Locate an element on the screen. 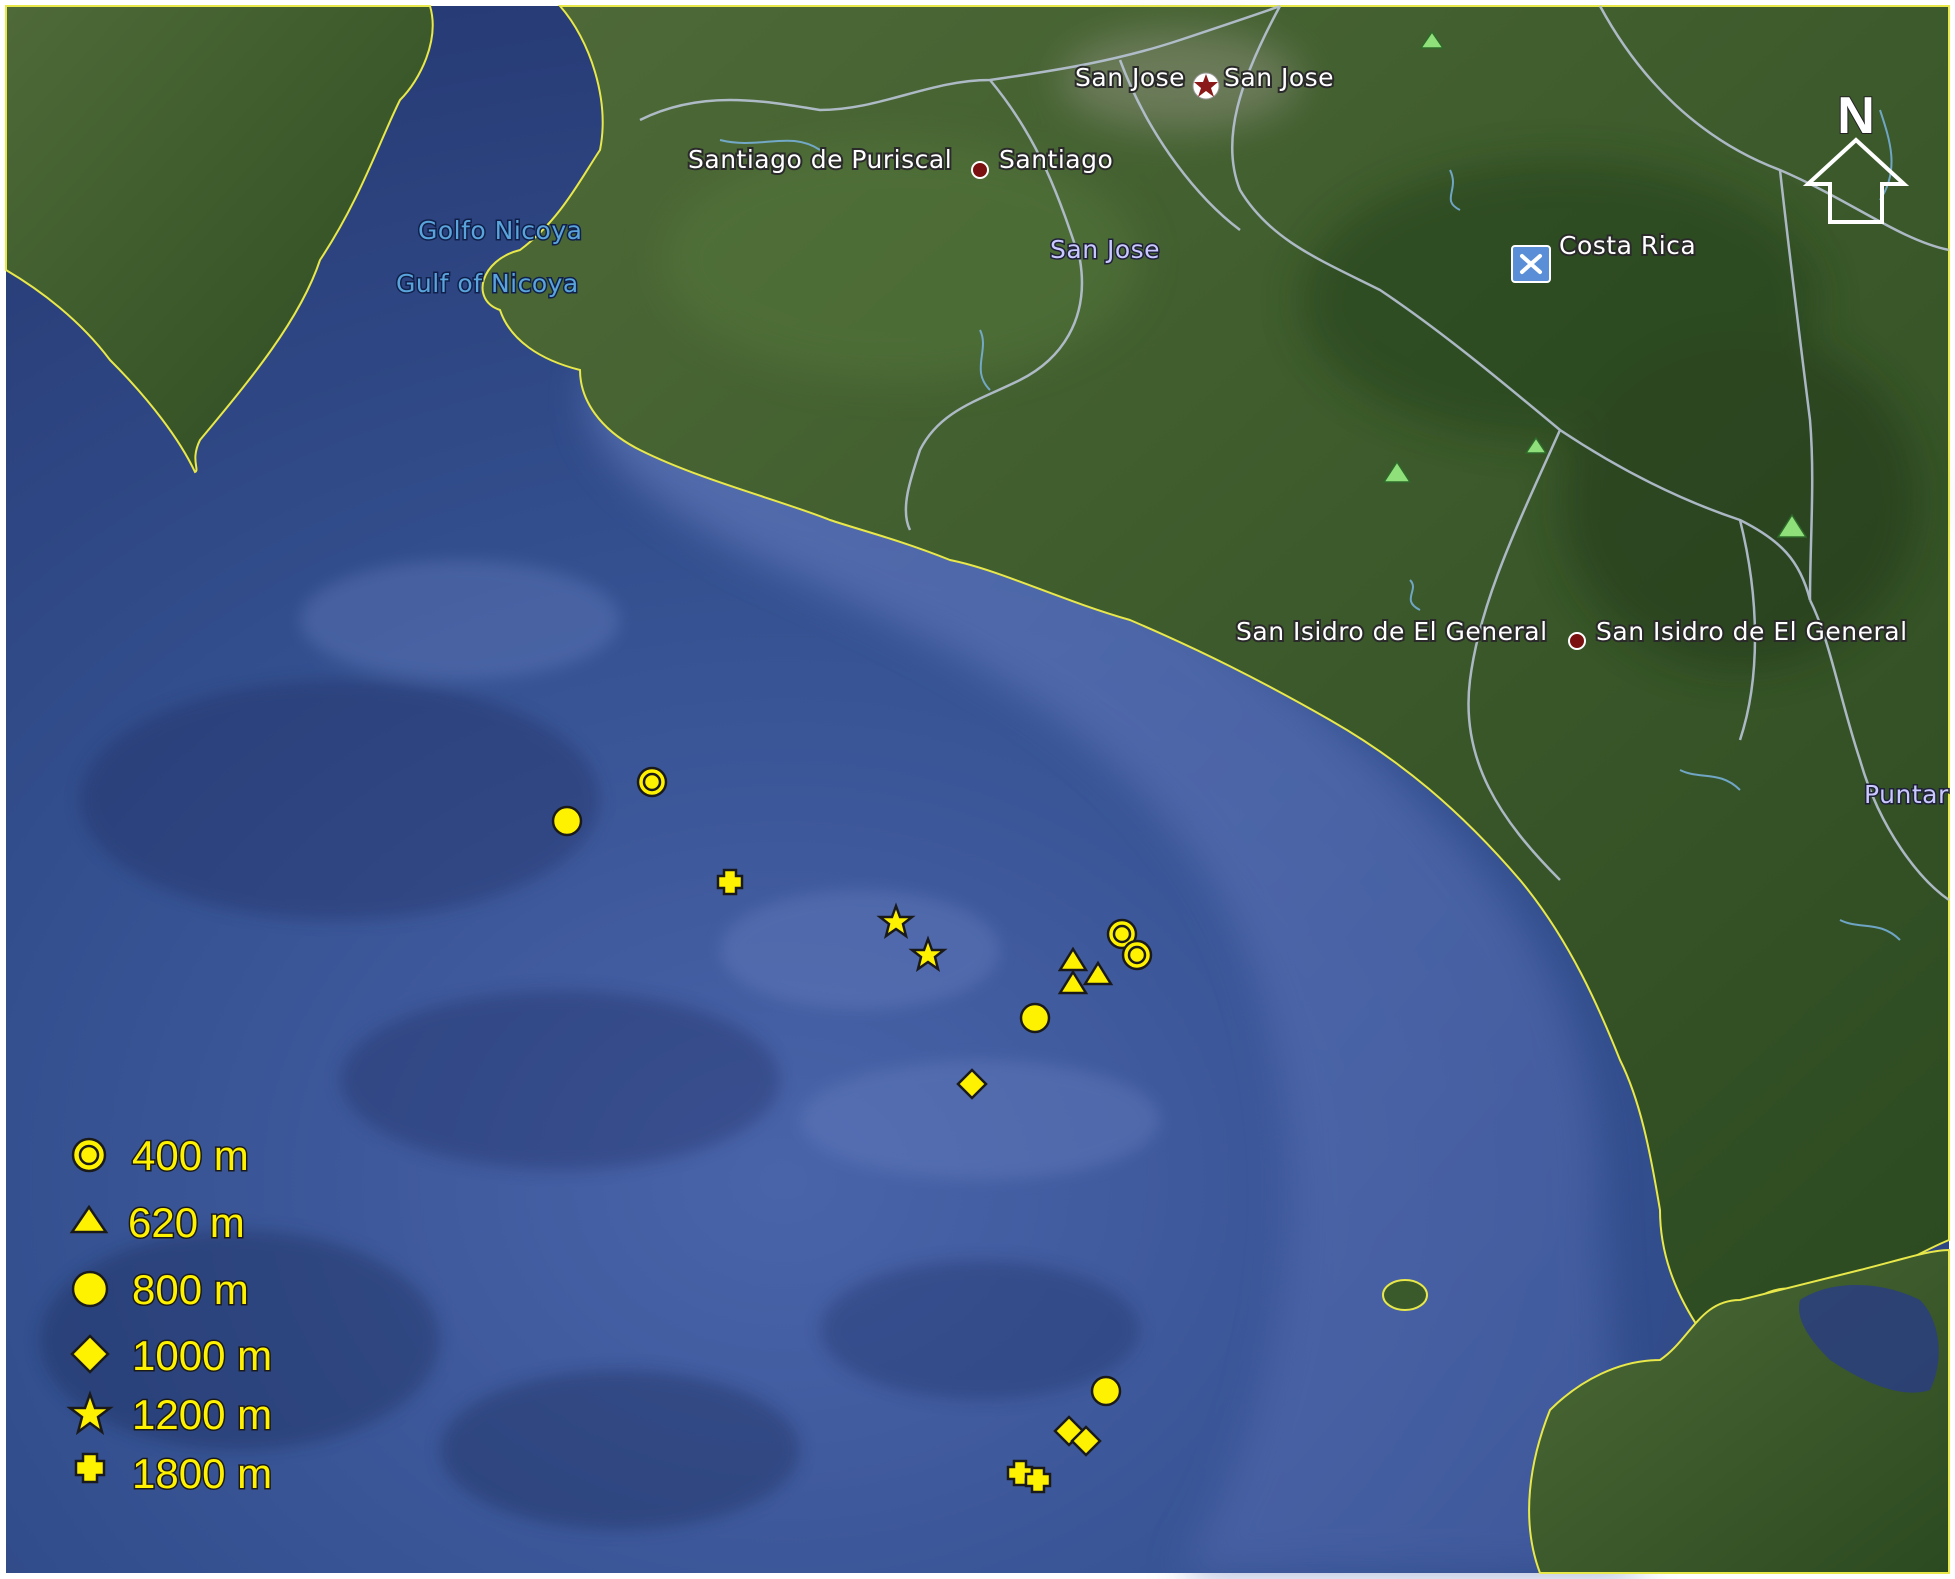  label-santiago-de-puriscal: Santiago de Puriscal is located at coordinates (820, 159).